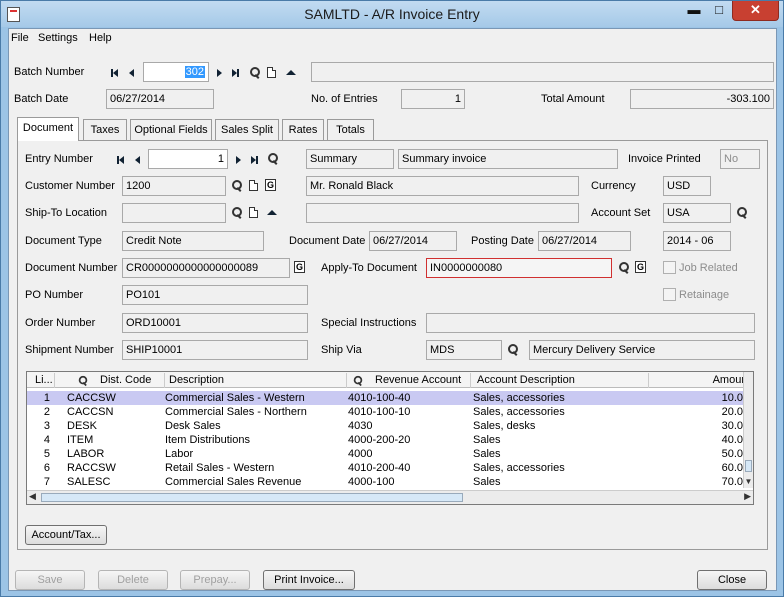  Describe the element at coordinates (669, 267) in the screenshot. I see `job-related-checkbox` at that location.